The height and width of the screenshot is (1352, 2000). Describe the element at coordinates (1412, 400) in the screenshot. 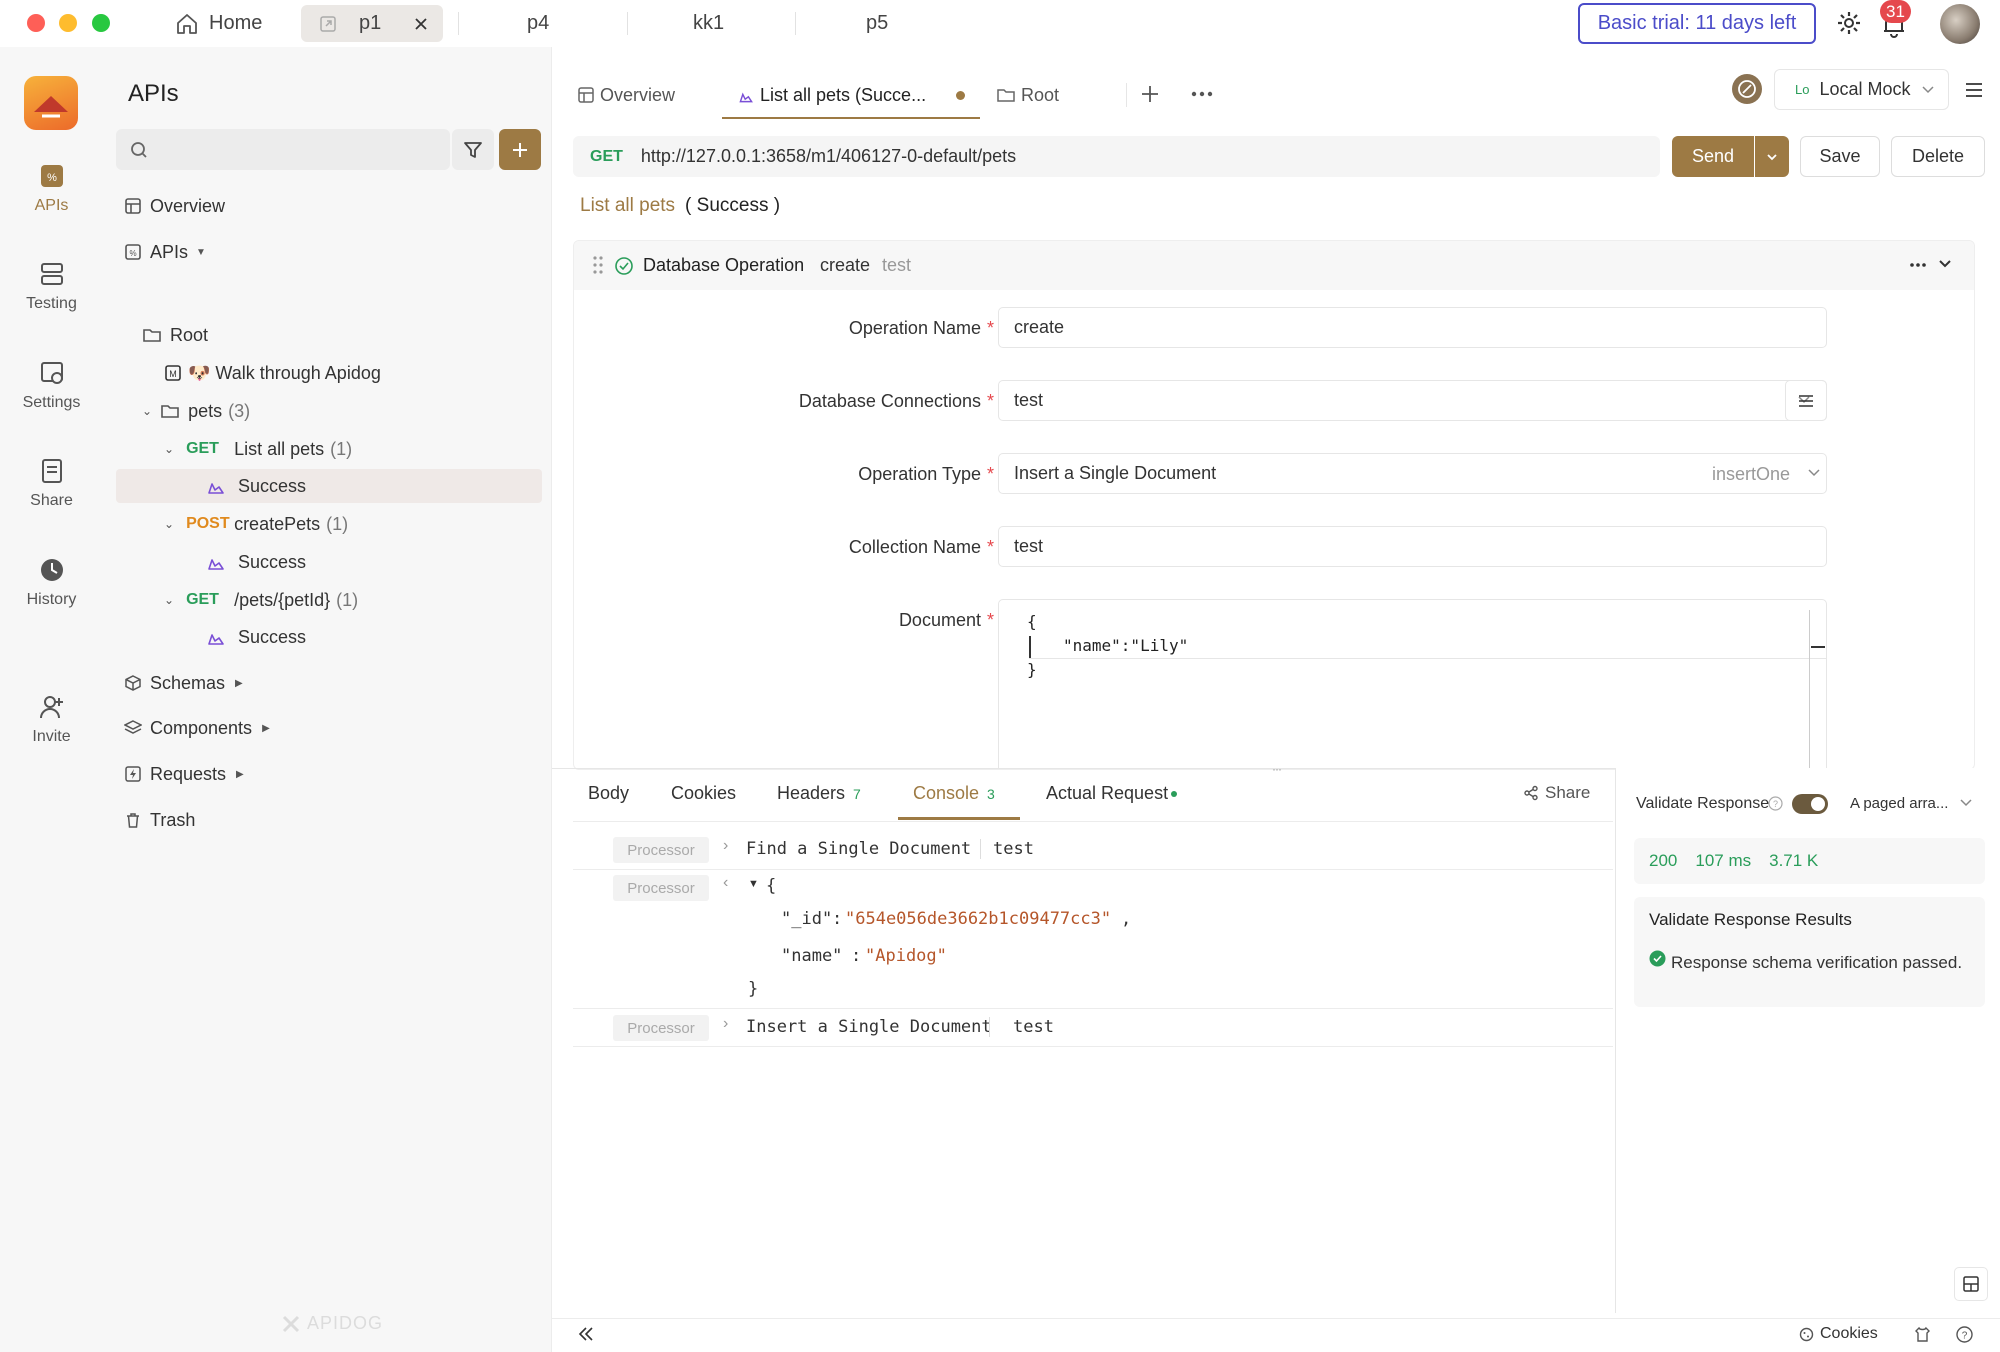

I see `db-connections-select: test` at that location.